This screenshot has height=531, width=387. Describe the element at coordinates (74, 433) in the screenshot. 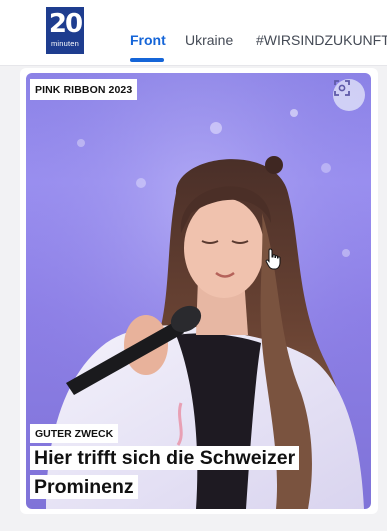

I see `article-kicker: GUTER ZWECK` at that location.